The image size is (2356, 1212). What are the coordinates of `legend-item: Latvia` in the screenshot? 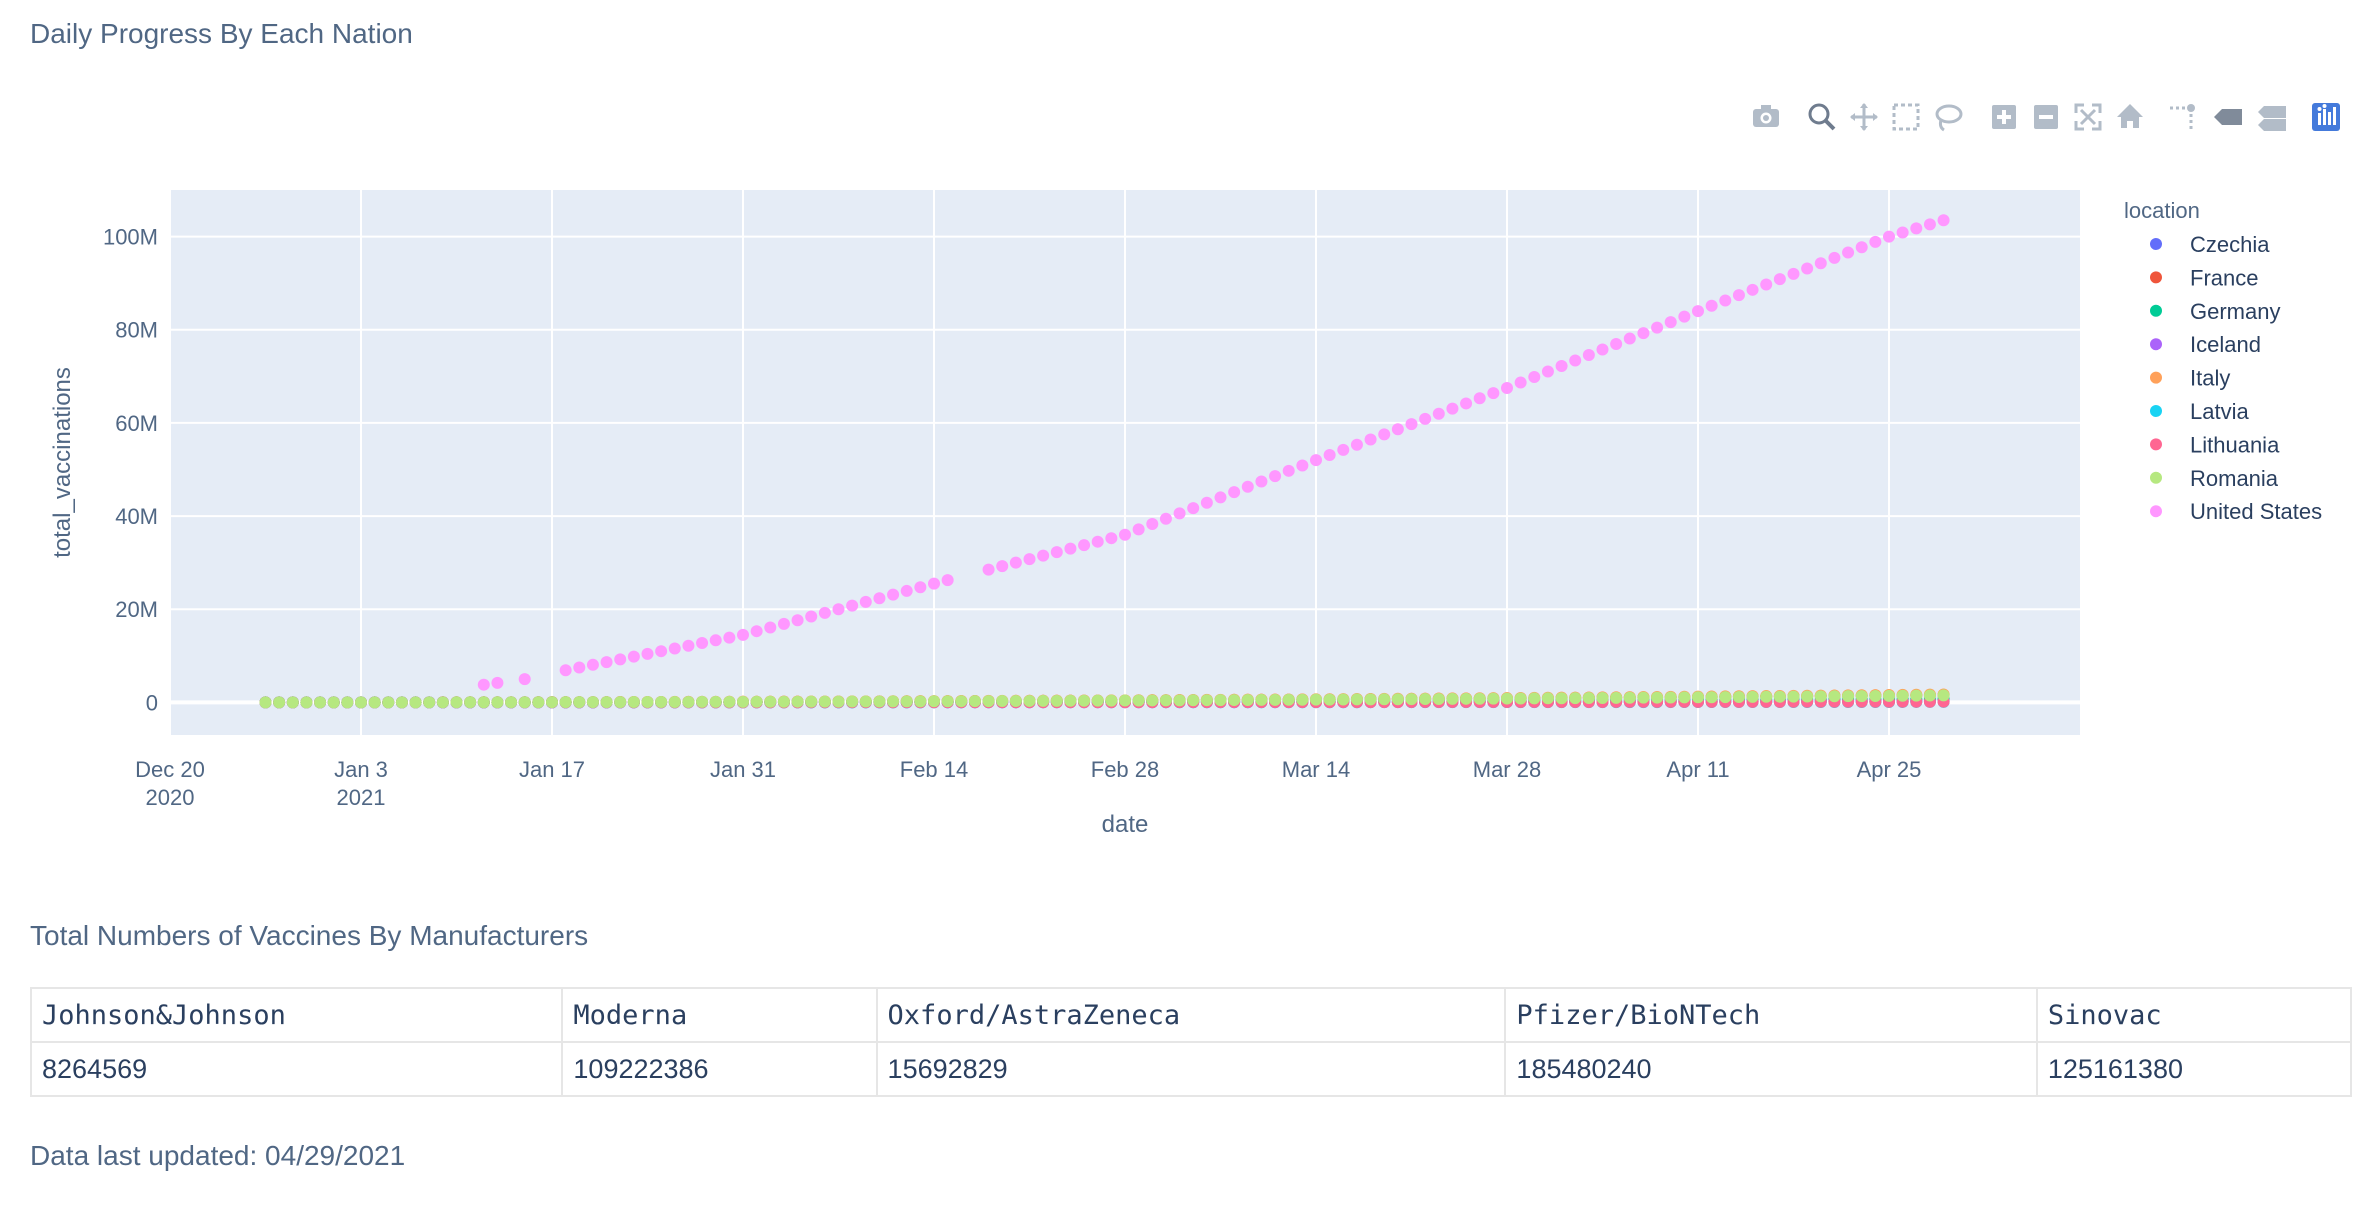 It's located at (2199, 411).